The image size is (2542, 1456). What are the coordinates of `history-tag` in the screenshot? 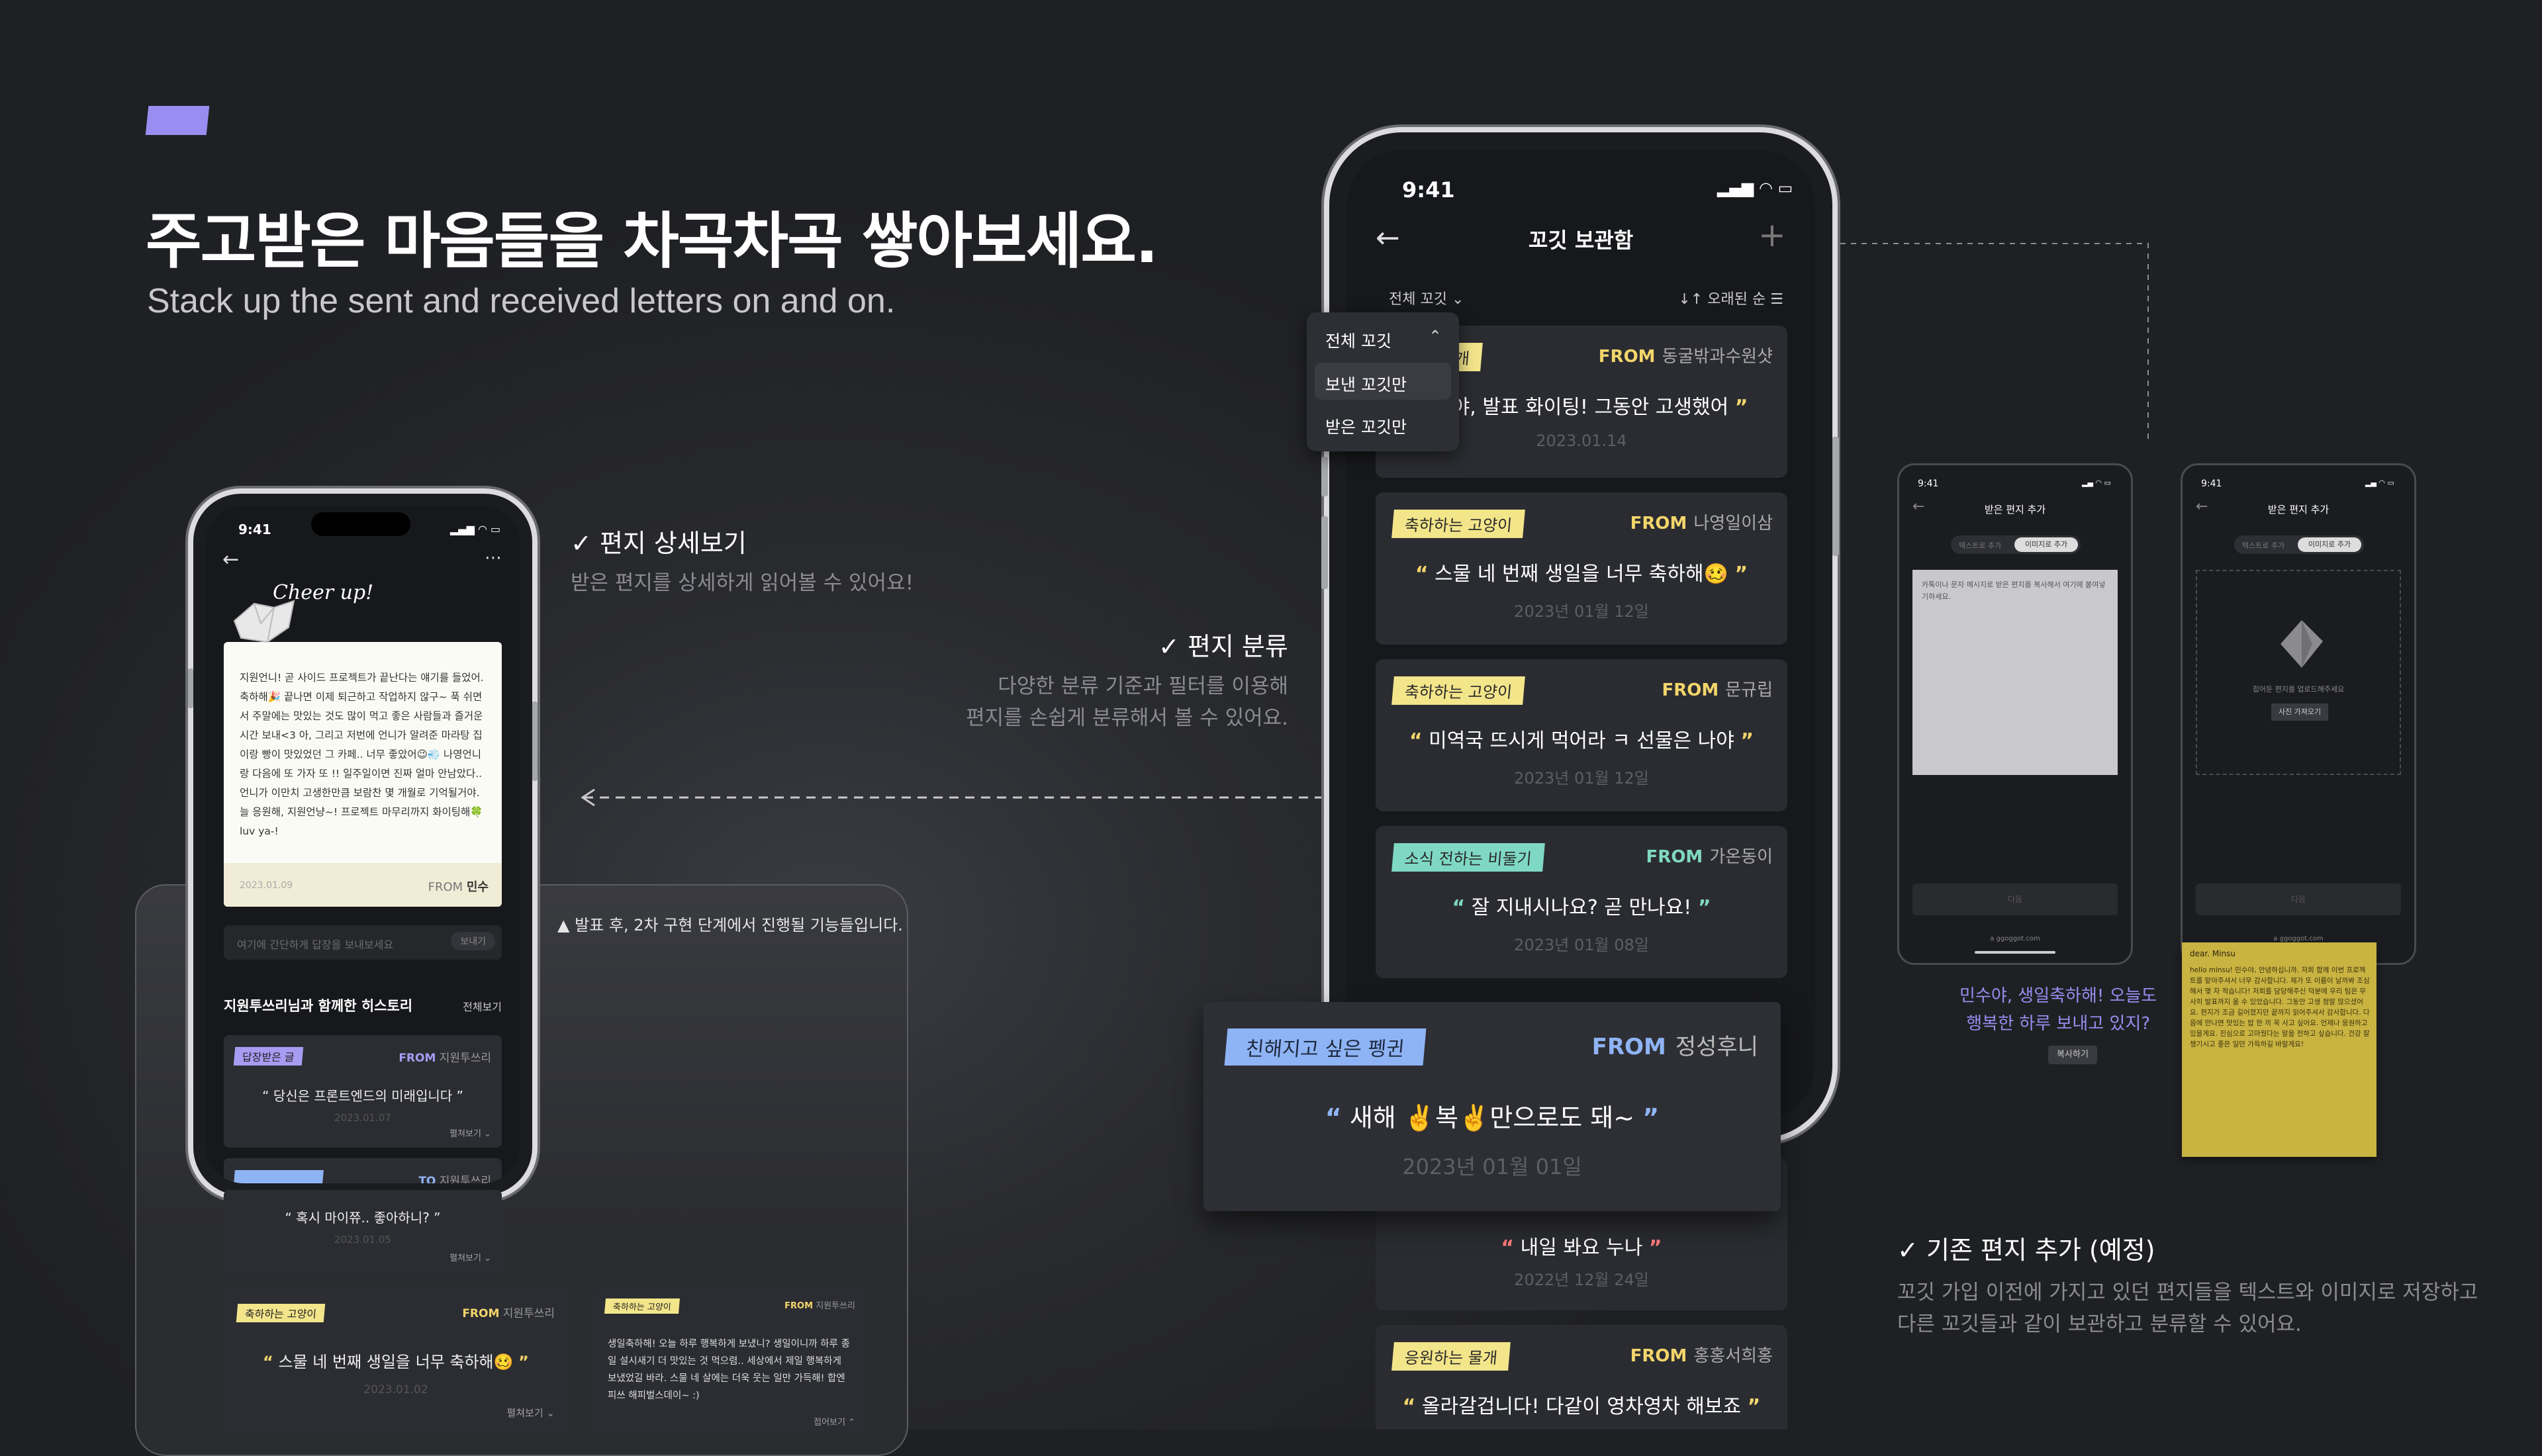 It's located at (279, 1176).